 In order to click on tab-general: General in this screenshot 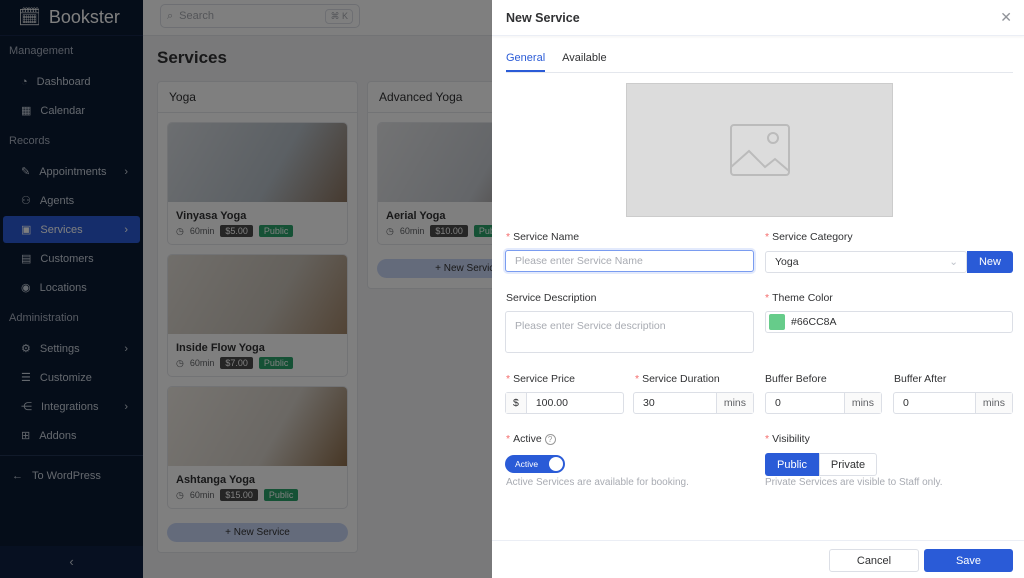, I will do `click(526, 61)`.